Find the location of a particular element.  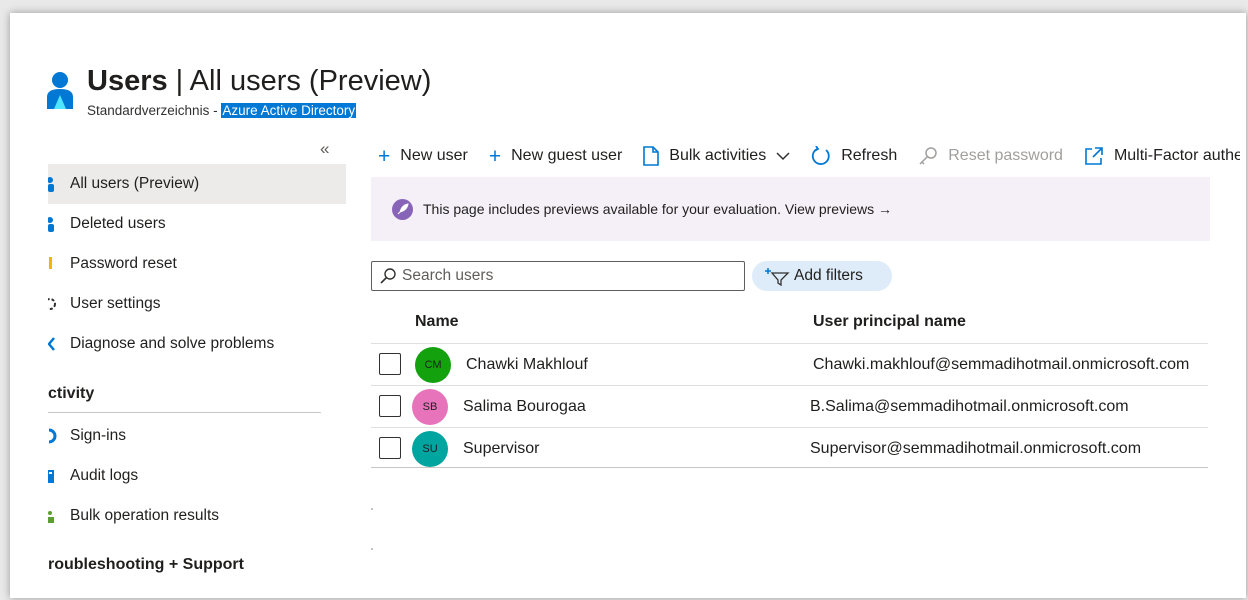

search-icon is located at coordinates (388, 276).